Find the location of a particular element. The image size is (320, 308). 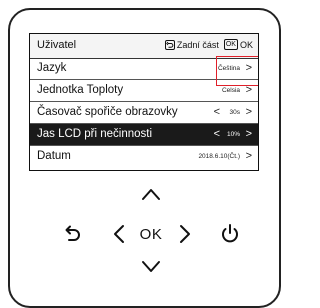

chevron-right-icon is located at coordinates (185, 234).